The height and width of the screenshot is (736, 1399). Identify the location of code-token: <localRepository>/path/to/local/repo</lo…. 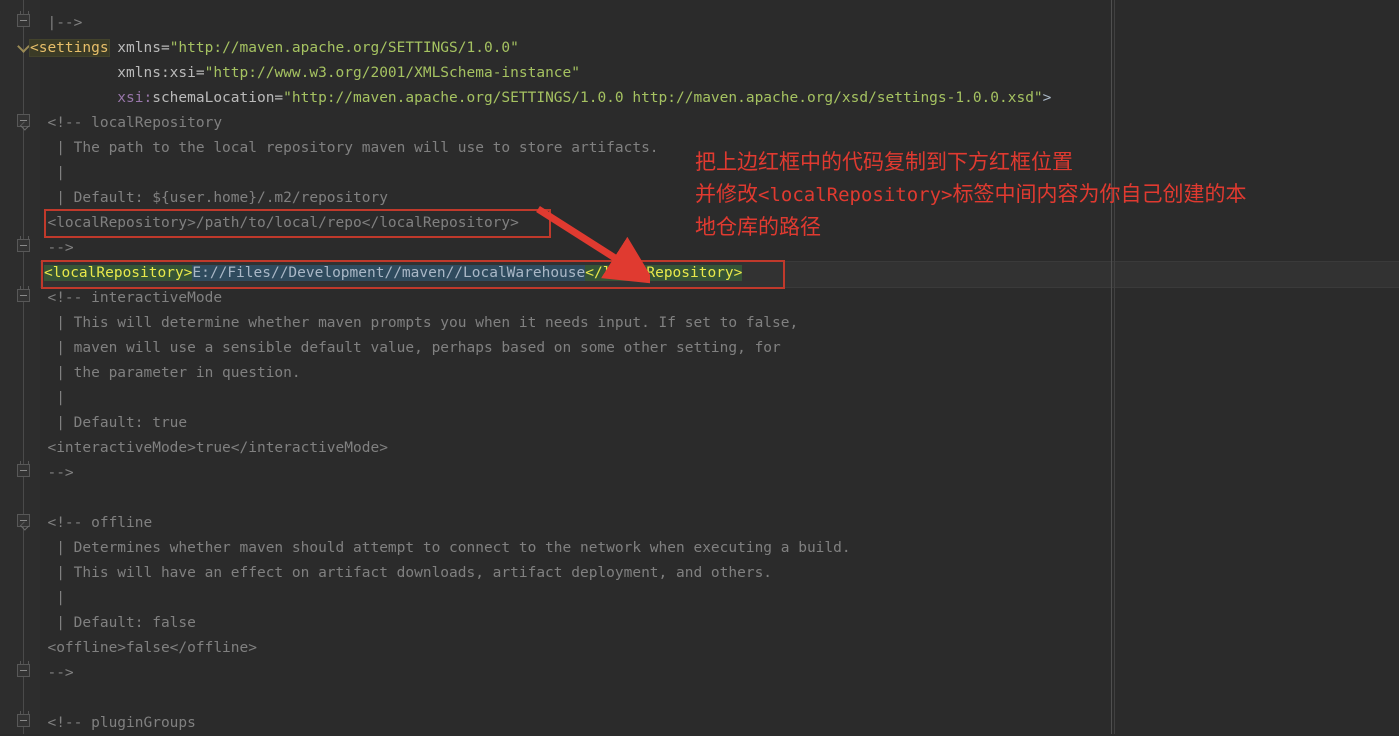
(274, 223).